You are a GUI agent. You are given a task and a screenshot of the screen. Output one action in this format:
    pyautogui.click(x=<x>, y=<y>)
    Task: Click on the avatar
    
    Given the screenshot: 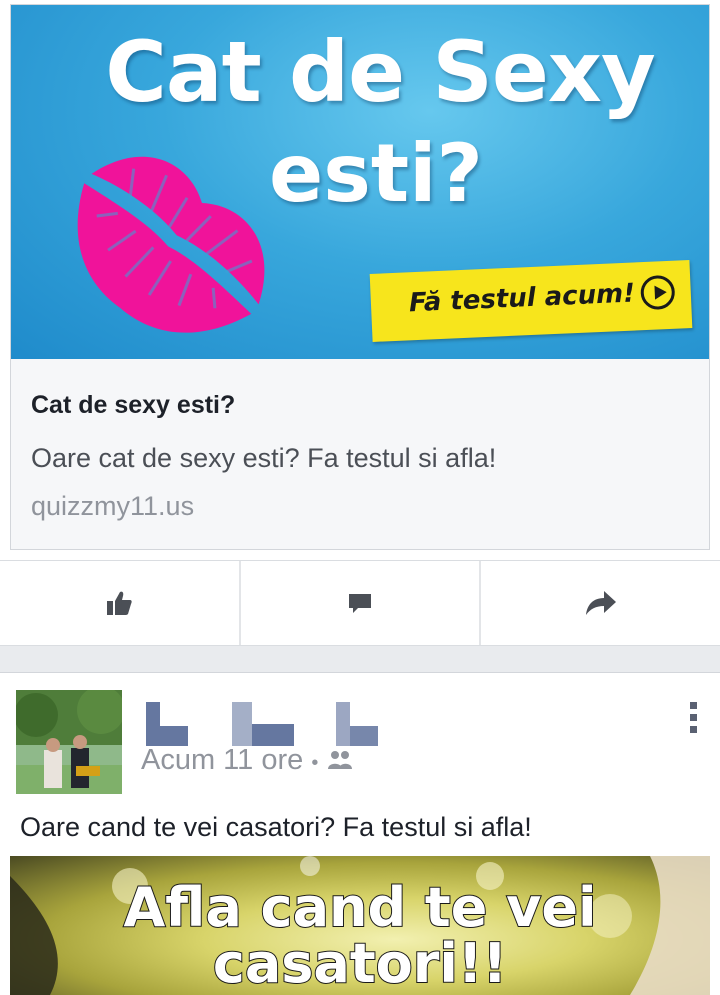 What is the action you would take?
    pyautogui.click(x=69, y=742)
    